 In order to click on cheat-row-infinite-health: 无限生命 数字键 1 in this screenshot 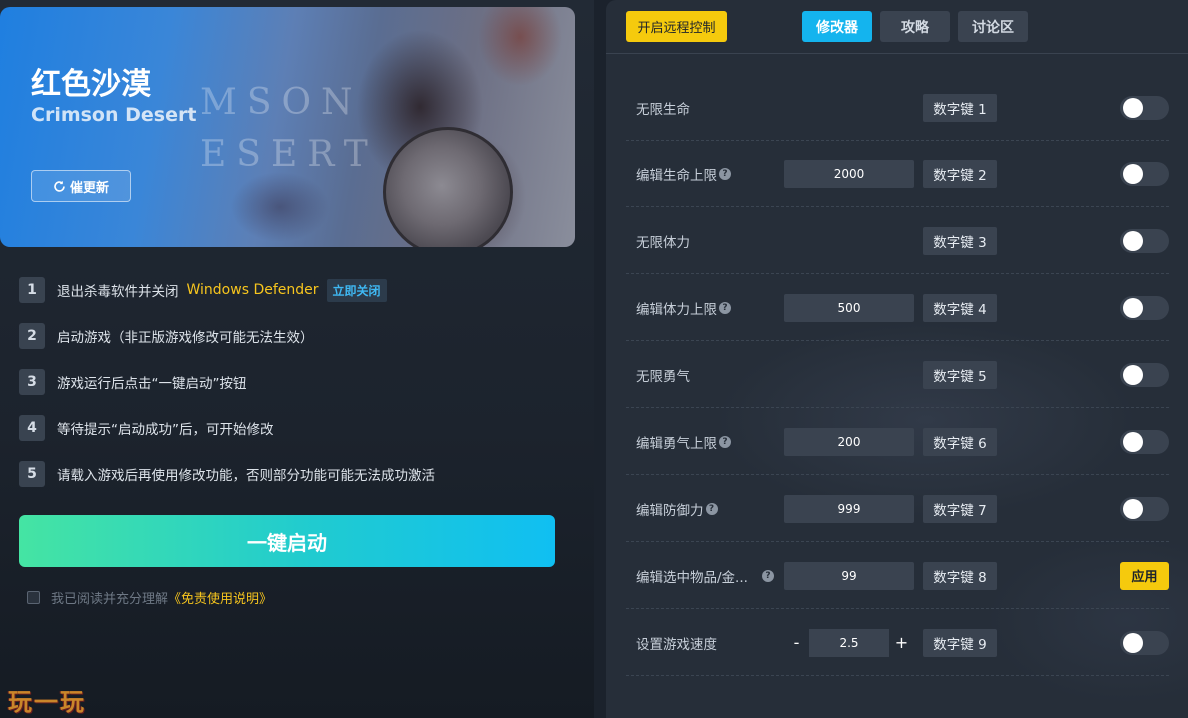, I will do `click(897, 108)`.